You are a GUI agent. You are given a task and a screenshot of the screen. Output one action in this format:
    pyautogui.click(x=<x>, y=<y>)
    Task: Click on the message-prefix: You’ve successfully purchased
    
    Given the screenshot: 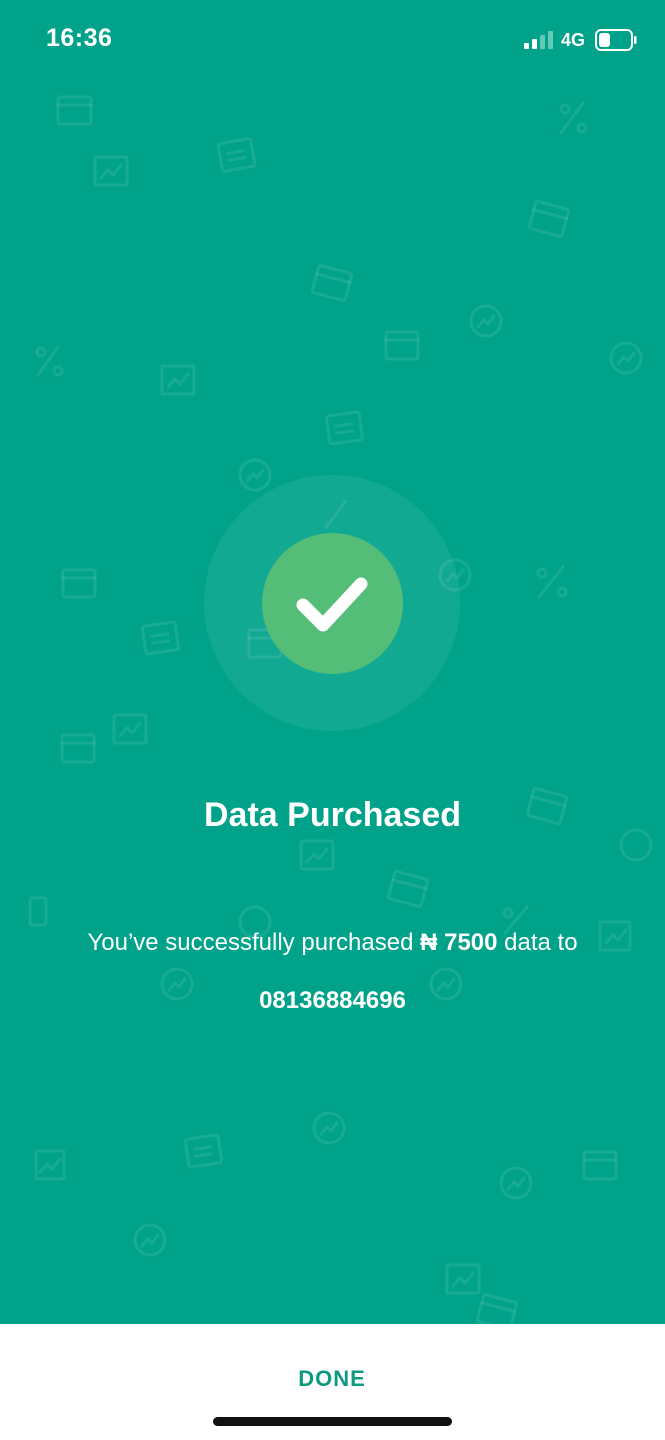 What is the action you would take?
    pyautogui.click(x=254, y=942)
    